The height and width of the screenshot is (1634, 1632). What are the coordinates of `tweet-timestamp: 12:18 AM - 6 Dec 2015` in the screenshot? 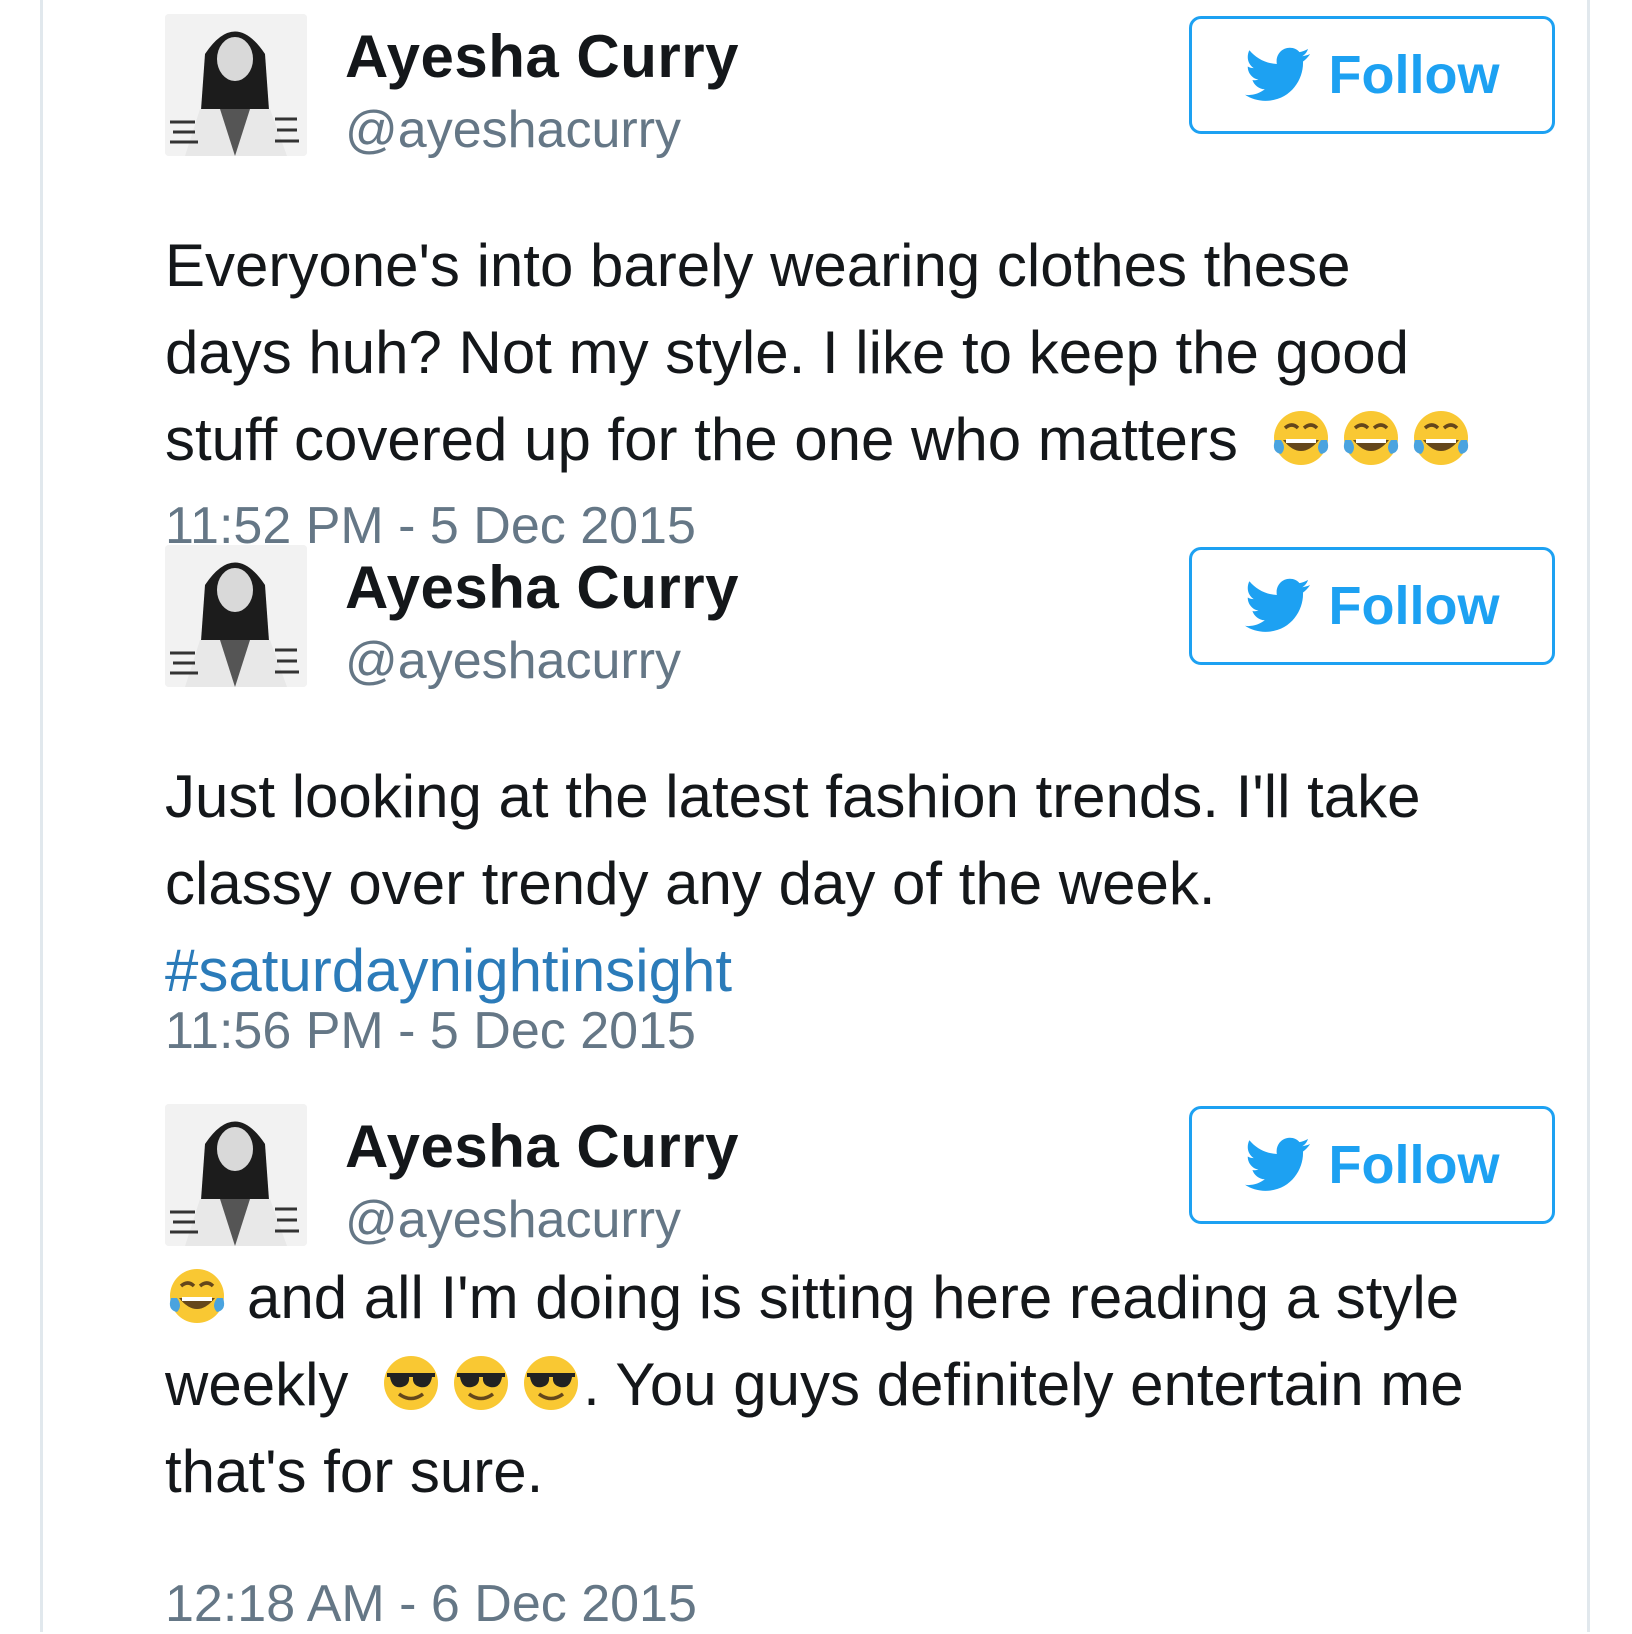 It's located at (431, 1604).